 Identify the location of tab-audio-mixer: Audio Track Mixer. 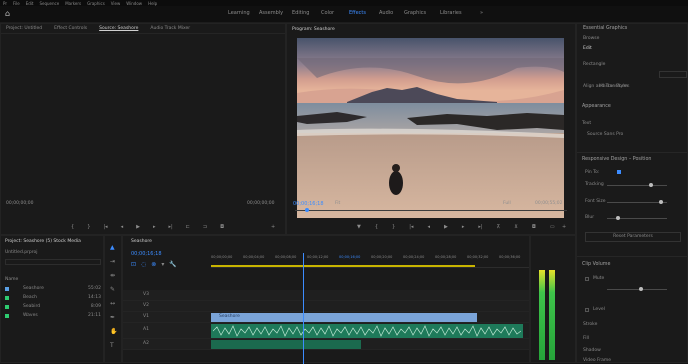
(170, 28).